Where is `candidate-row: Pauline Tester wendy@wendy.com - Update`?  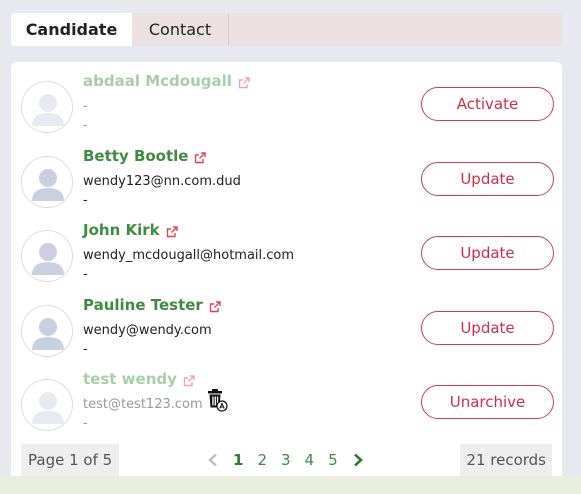
candidate-row: Pauline Tester wendy@wendy.com - Update is located at coordinates (286, 331).